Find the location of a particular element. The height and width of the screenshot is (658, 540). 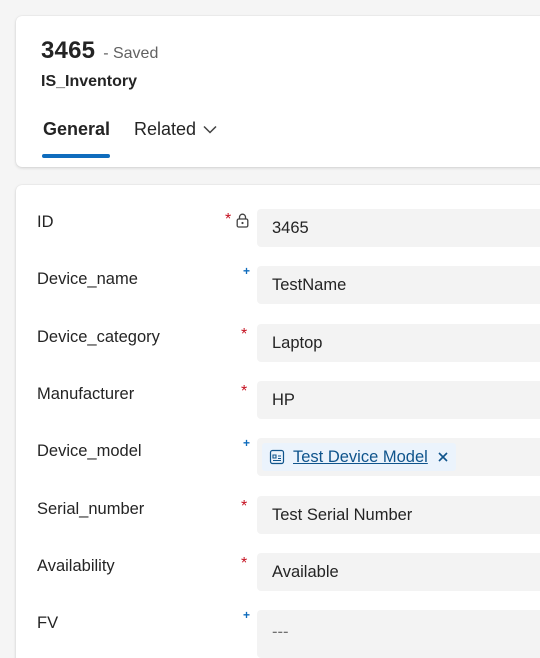

field-label-device-category: Device_category is located at coordinates (98, 337).